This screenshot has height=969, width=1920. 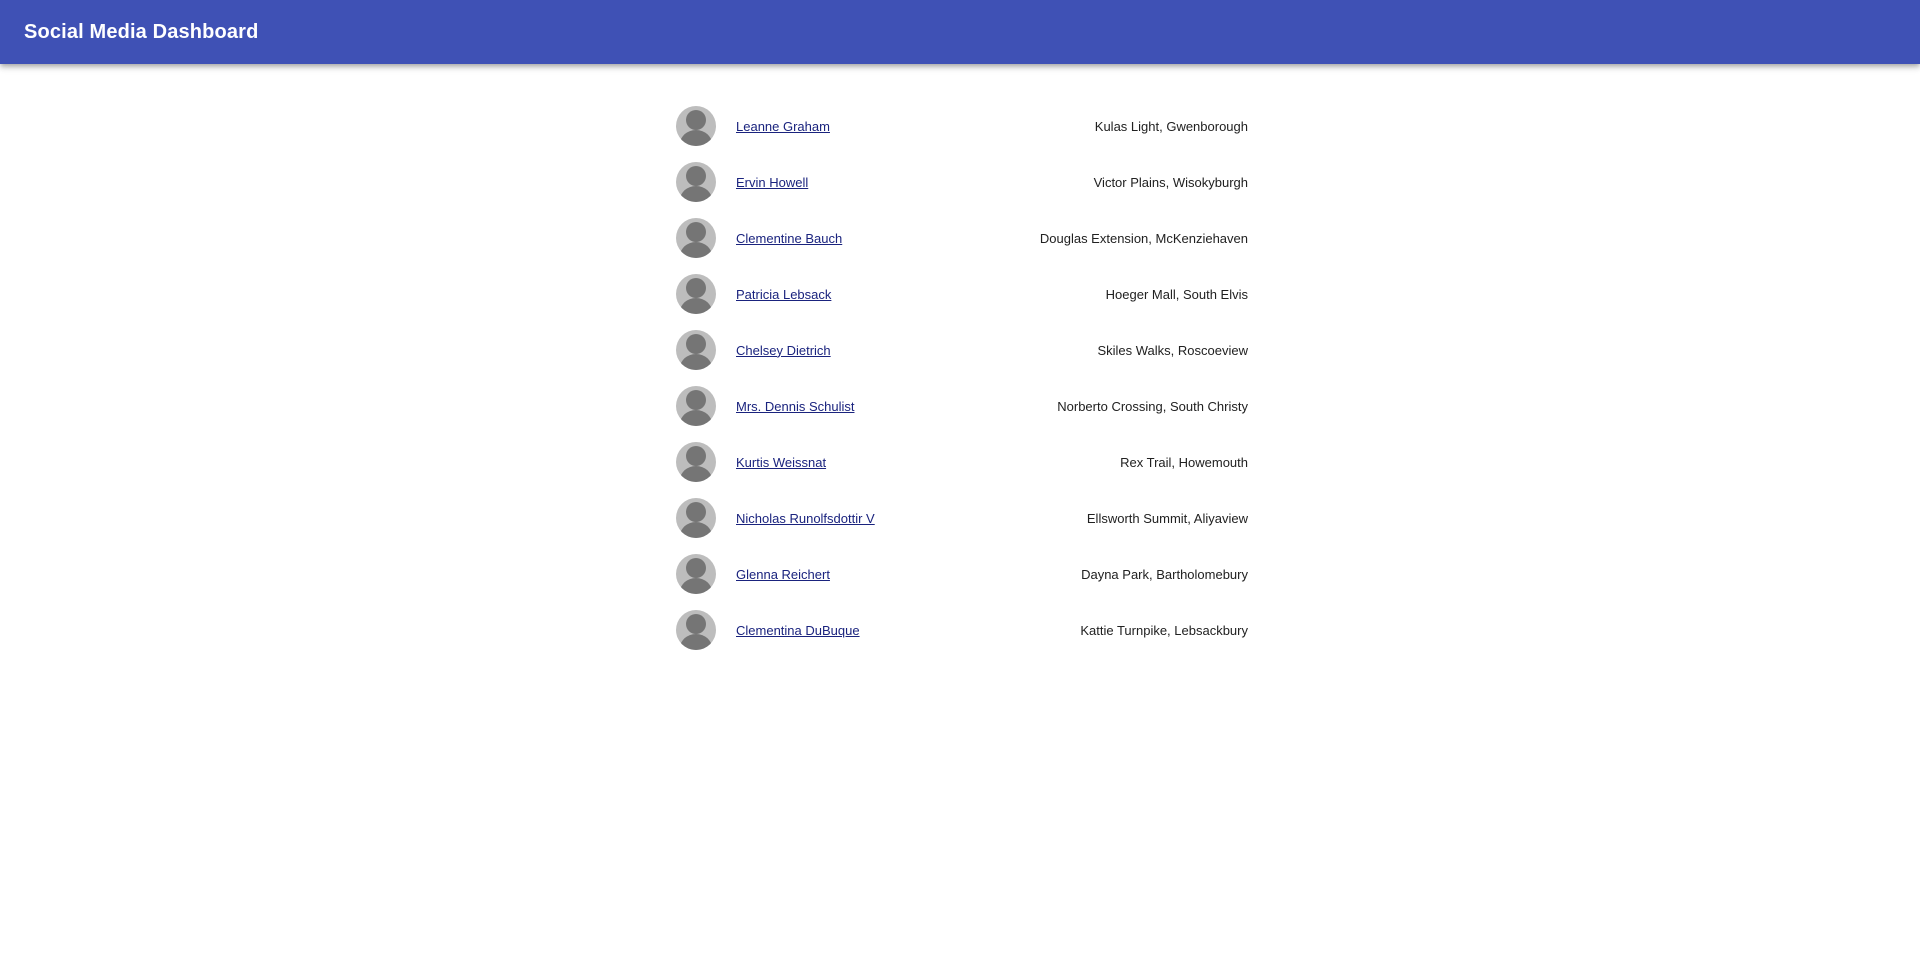 I want to click on user-name-link: Nicholas Runolfsdottir V, so click(x=805, y=518).